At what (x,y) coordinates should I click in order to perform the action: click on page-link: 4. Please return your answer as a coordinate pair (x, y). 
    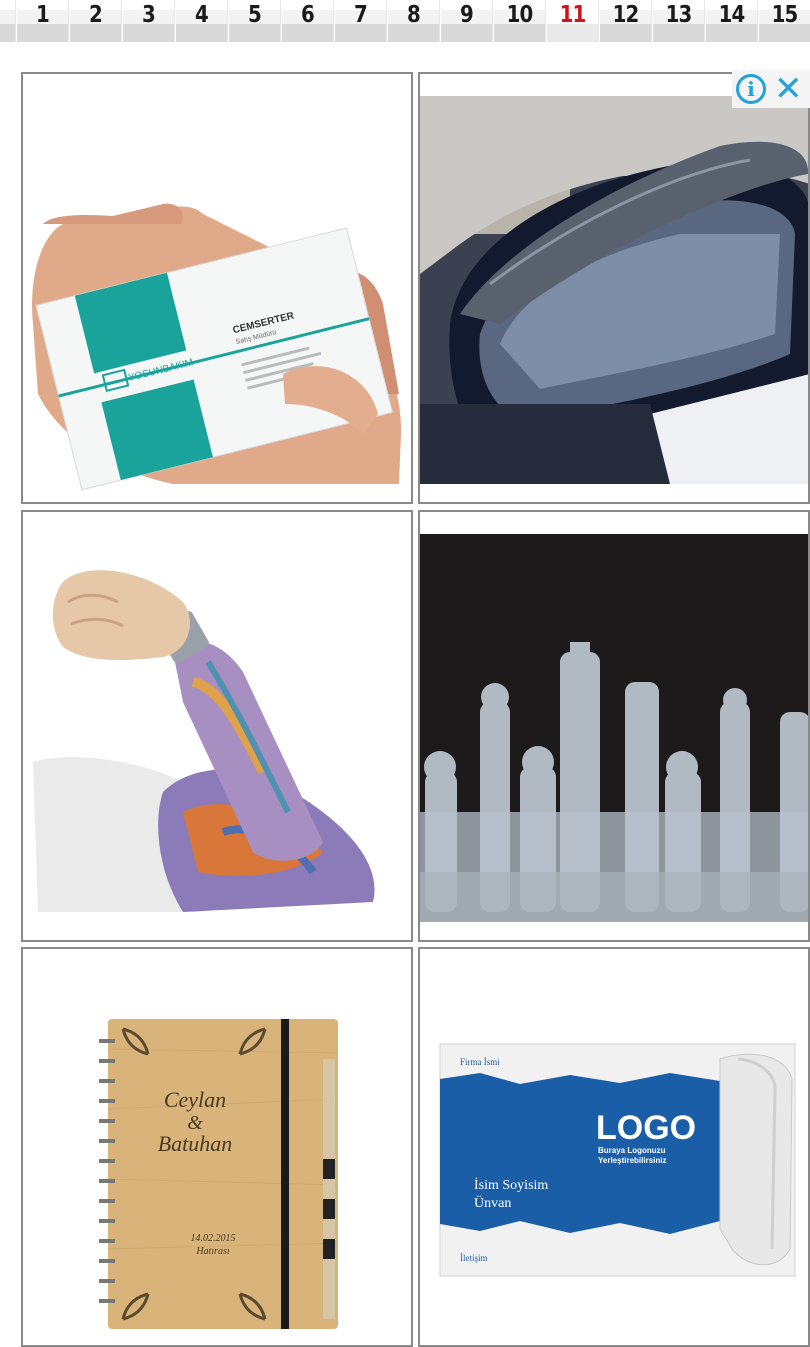
    Looking at the image, I should click on (202, 21).